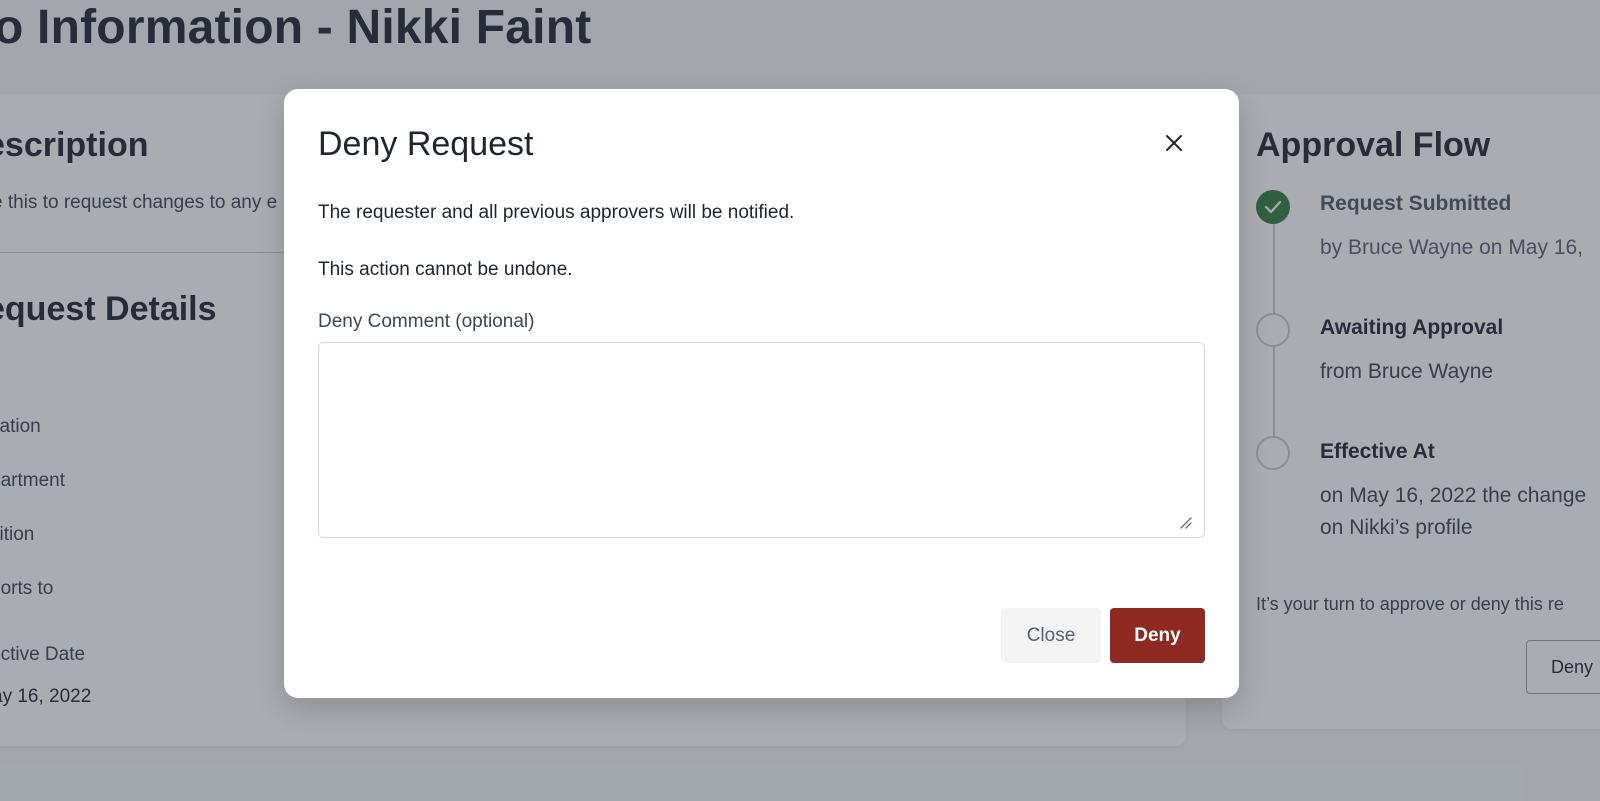  Describe the element at coordinates (1051, 635) in the screenshot. I see `close-button: Close` at that location.